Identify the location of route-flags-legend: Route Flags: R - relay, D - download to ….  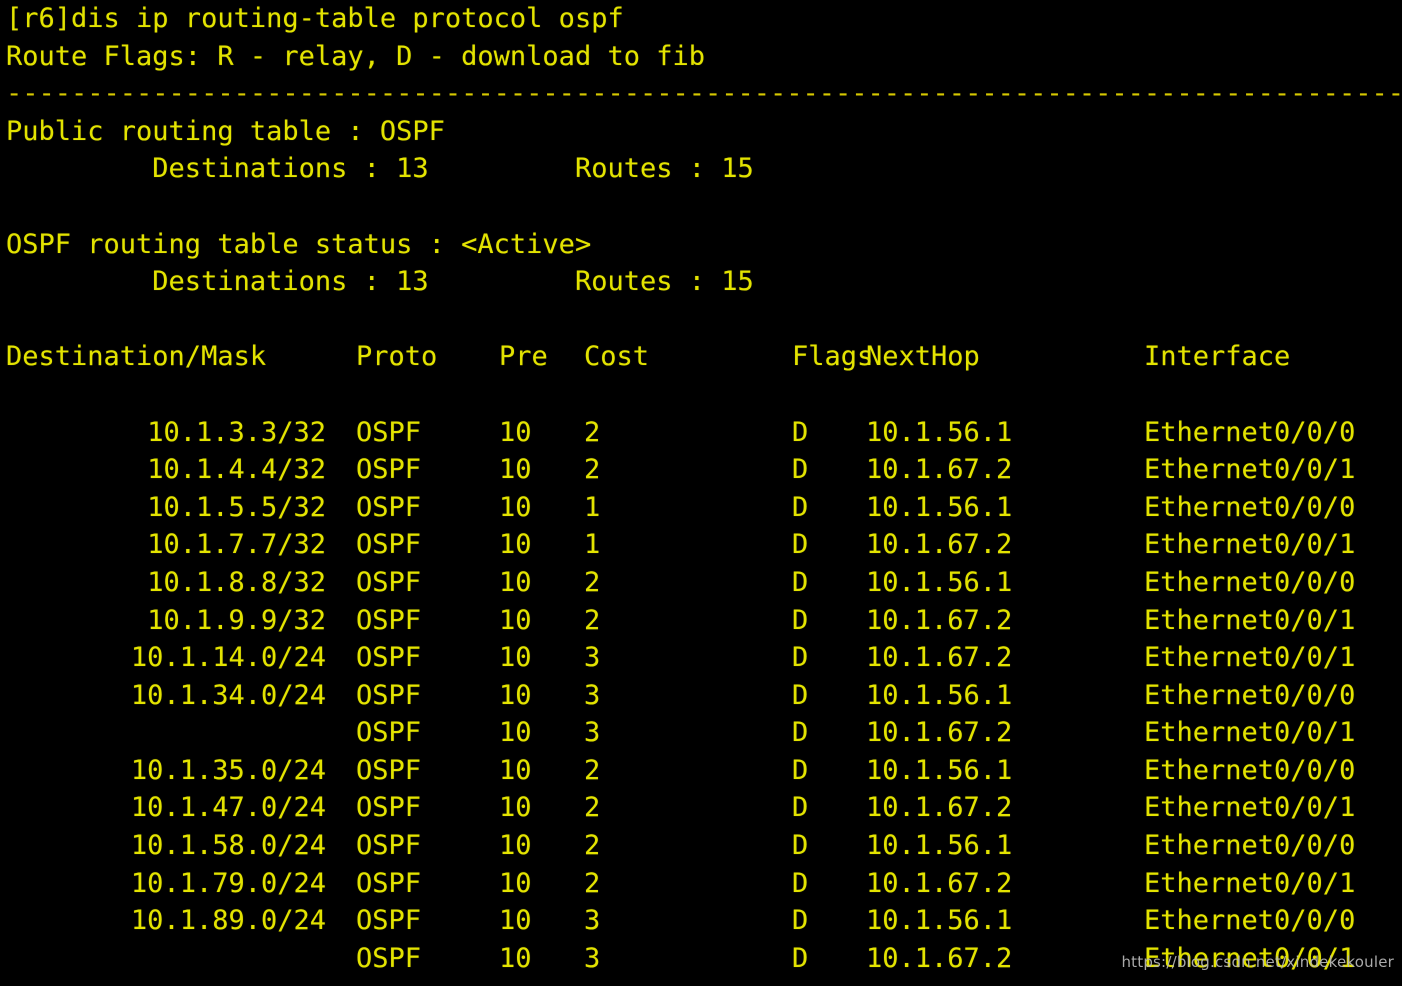
(355, 56).